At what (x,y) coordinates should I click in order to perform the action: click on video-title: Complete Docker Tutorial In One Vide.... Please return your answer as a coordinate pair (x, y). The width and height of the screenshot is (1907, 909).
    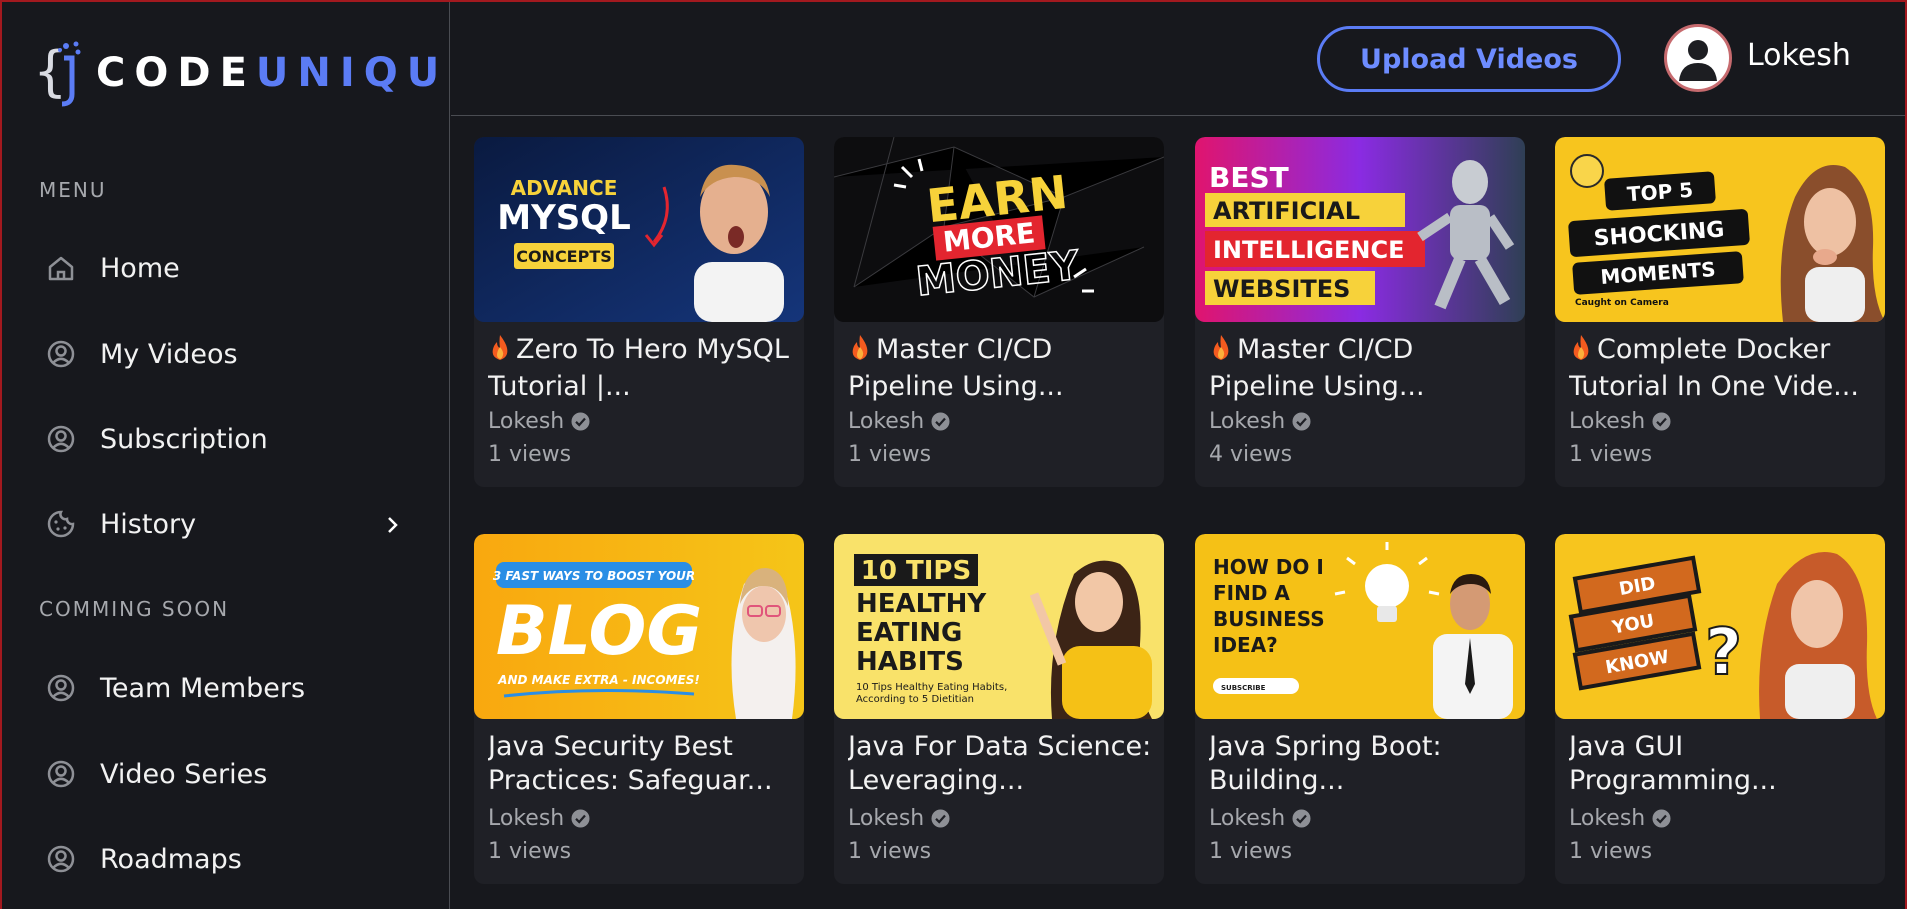
    Looking at the image, I should click on (1722, 367).